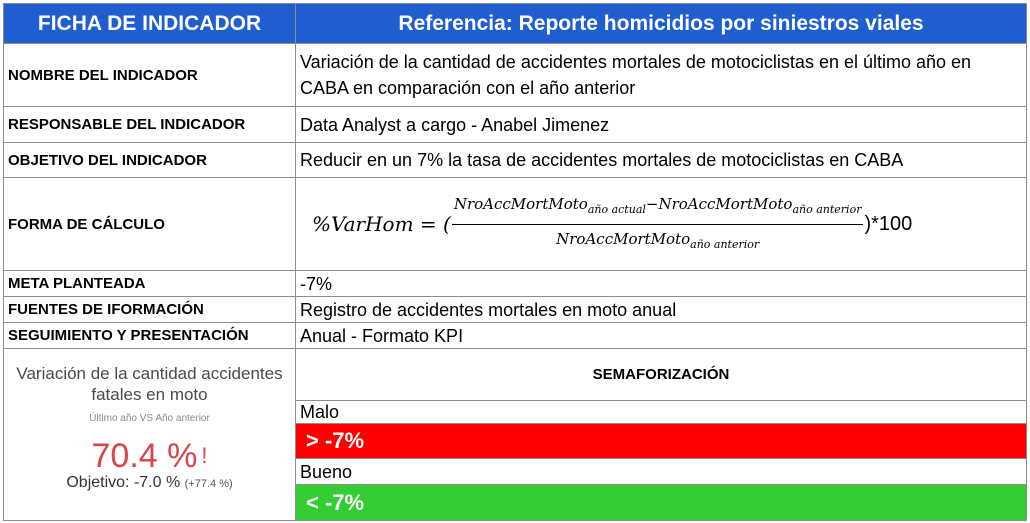 Image resolution: width=1030 pixels, height=523 pixels. What do you see at coordinates (208, 484) in the screenshot?
I see `kpi-target-delta: (+77.4 %)` at bounding box center [208, 484].